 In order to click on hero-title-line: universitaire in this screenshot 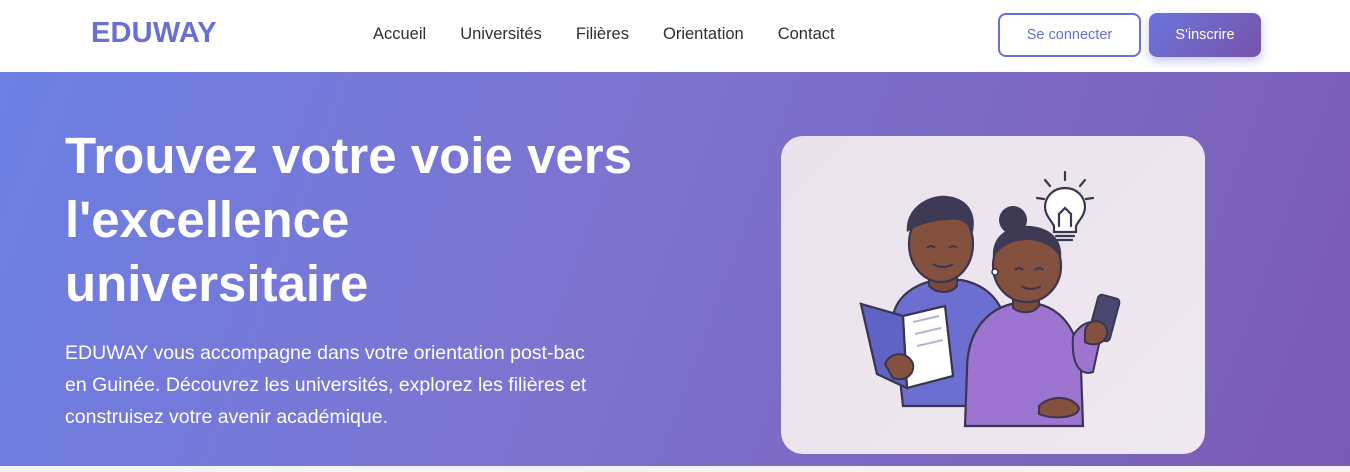, I will do `click(217, 283)`.